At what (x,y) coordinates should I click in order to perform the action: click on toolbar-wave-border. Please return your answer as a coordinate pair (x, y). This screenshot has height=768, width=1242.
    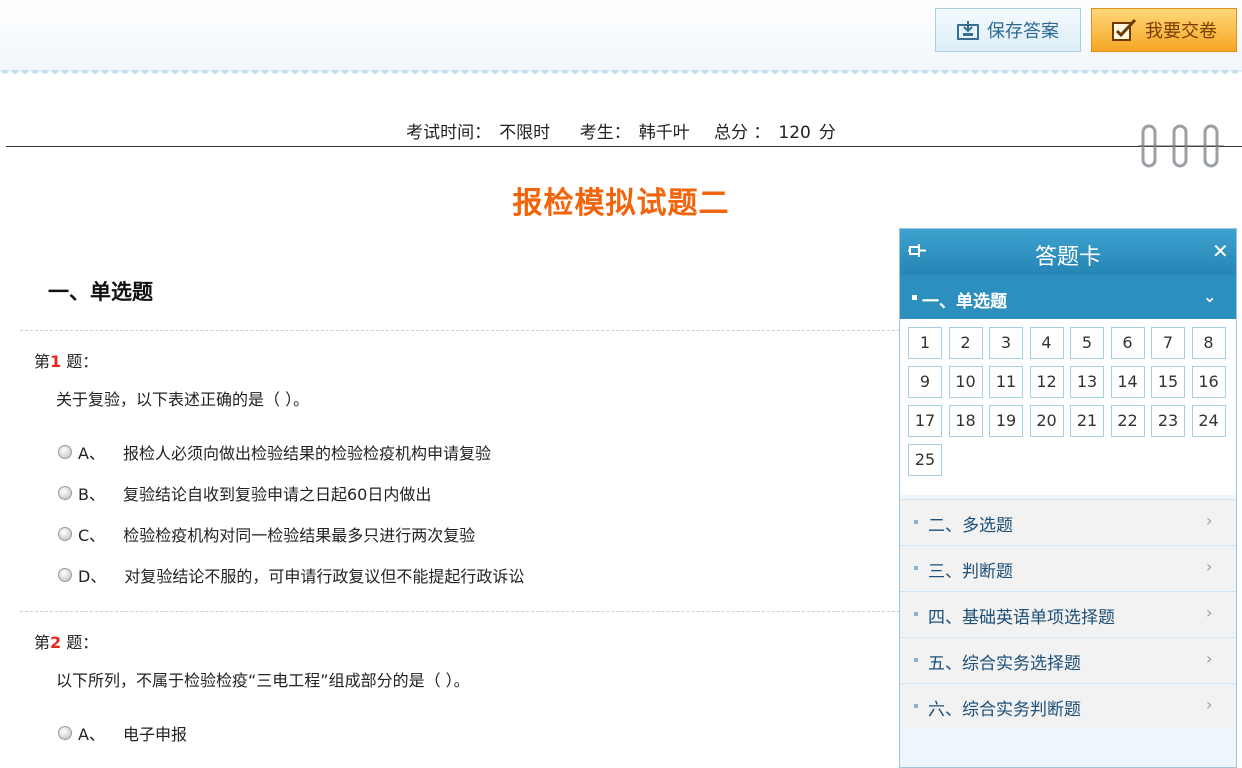
    Looking at the image, I should click on (621, 74).